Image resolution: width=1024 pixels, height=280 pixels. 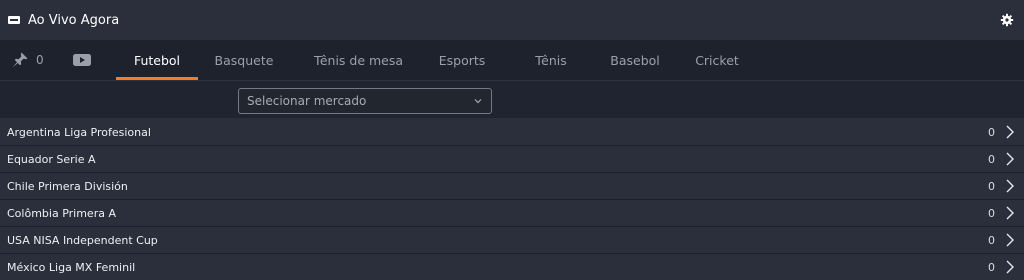 I want to click on league-name: Argentina Liga Profesional, so click(x=79, y=132).